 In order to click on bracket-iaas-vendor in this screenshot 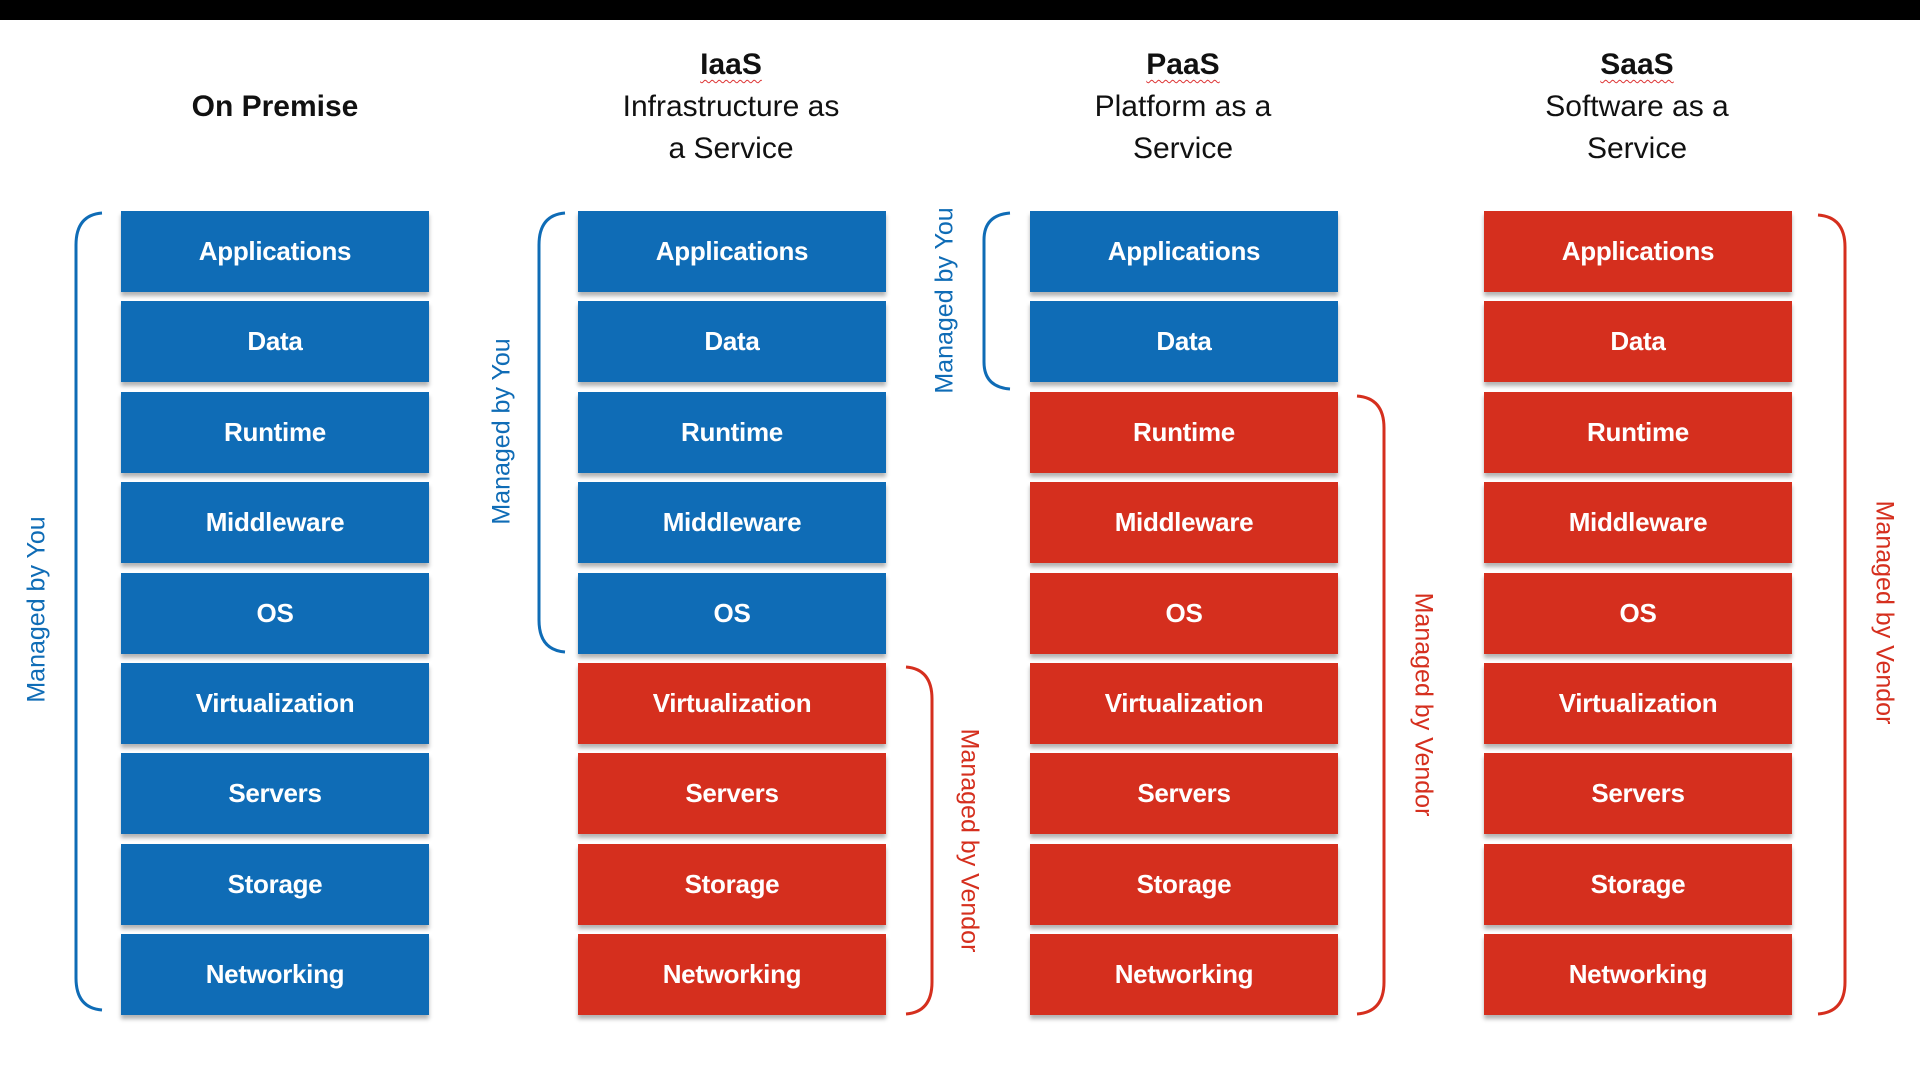, I will do `click(919, 840)`.